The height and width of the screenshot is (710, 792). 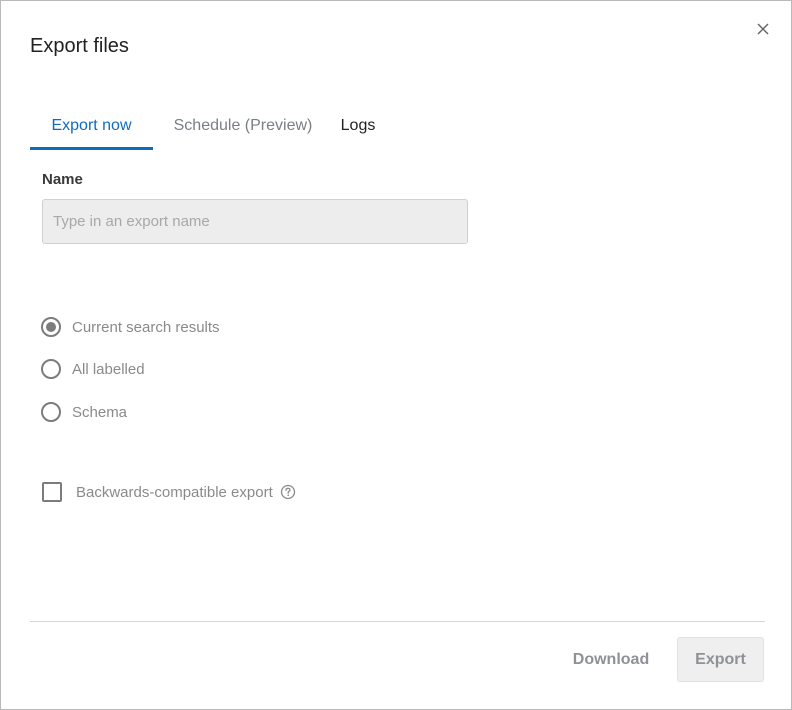 I want to click on radio-label: All labelled, so click(x=108, y=369).